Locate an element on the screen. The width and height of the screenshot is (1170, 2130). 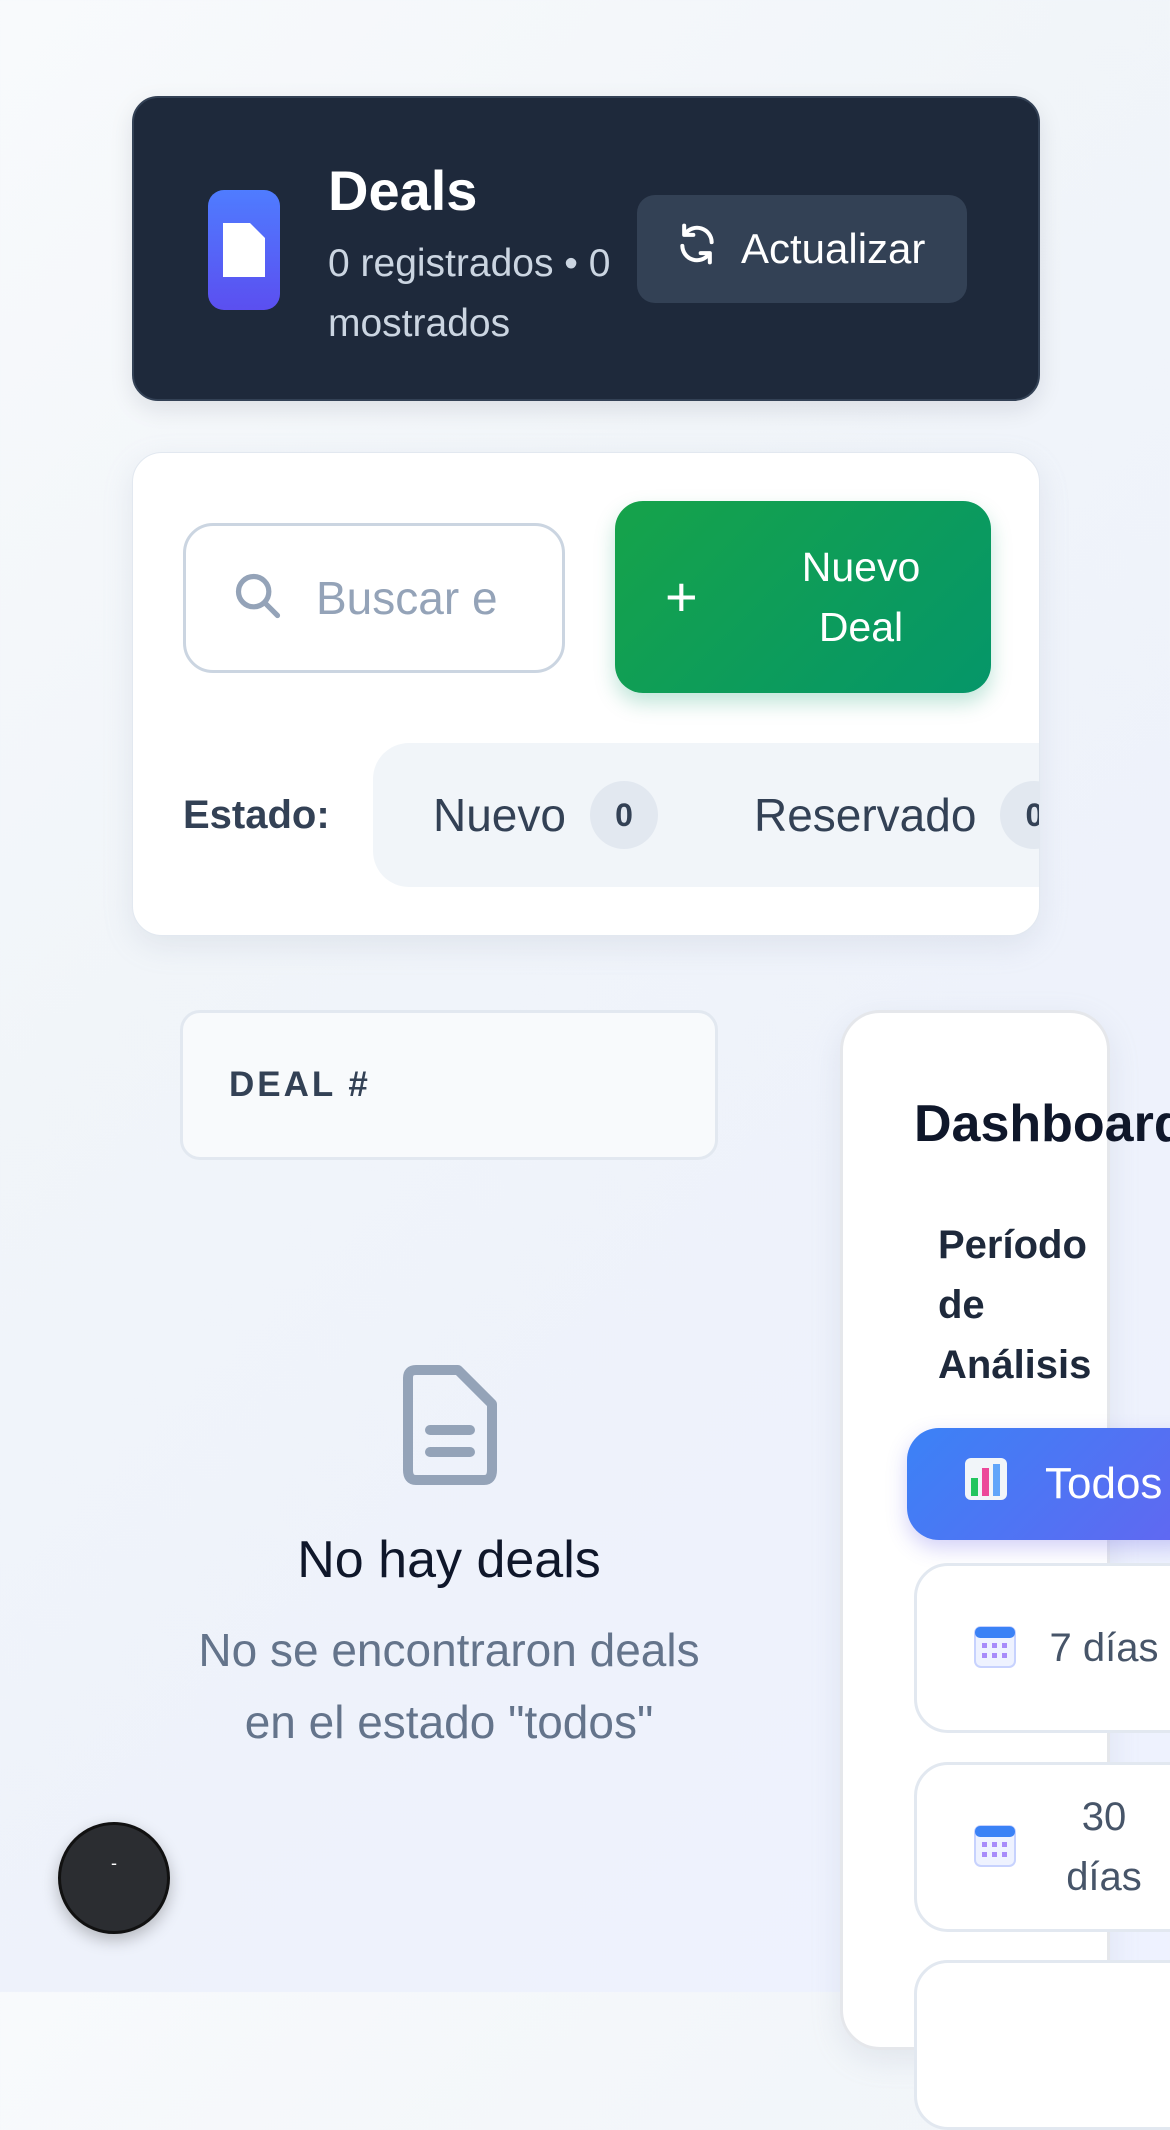
filter-chip-label: Nuevo is located at coordinates (499, 815).